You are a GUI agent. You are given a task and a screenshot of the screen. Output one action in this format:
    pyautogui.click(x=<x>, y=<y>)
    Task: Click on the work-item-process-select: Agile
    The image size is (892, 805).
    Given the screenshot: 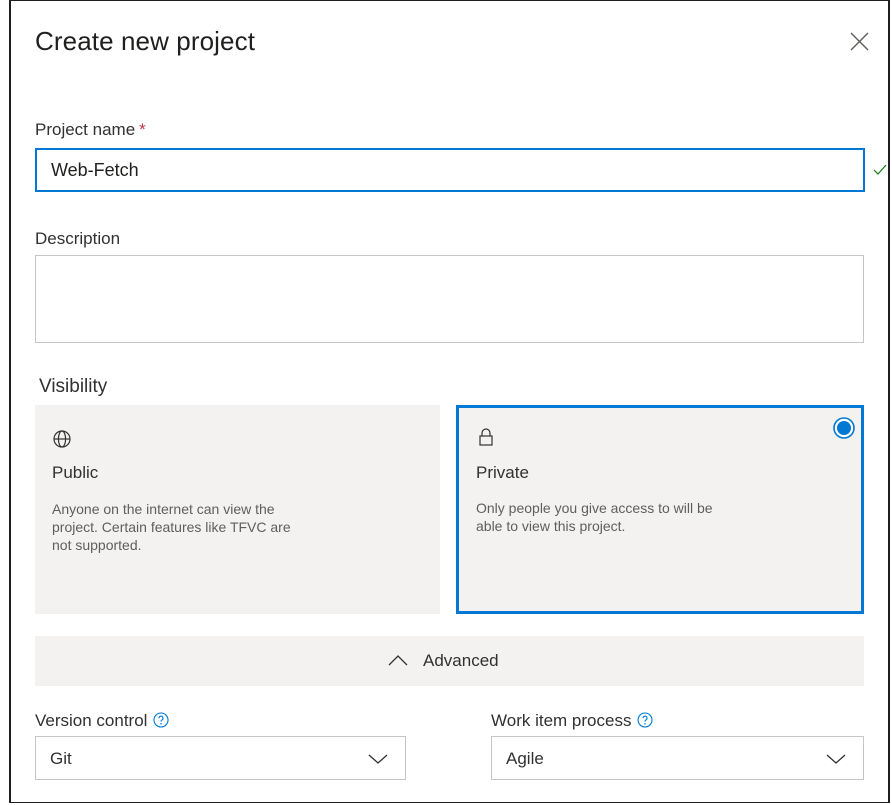 What is the action you would take?
    pyautogui.click(x=677, y=758)
    